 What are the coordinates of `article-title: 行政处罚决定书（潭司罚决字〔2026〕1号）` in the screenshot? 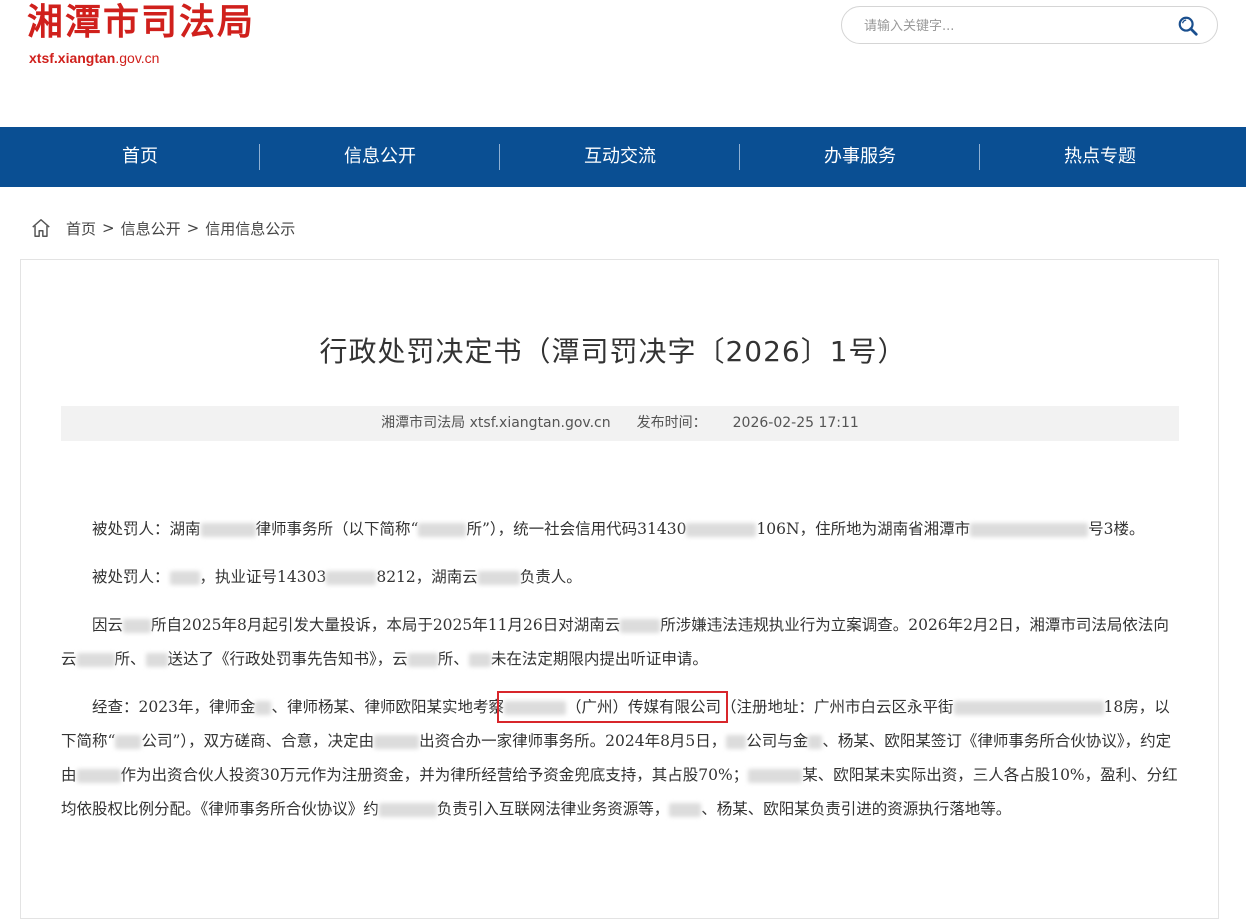 It's located at (613, 351).